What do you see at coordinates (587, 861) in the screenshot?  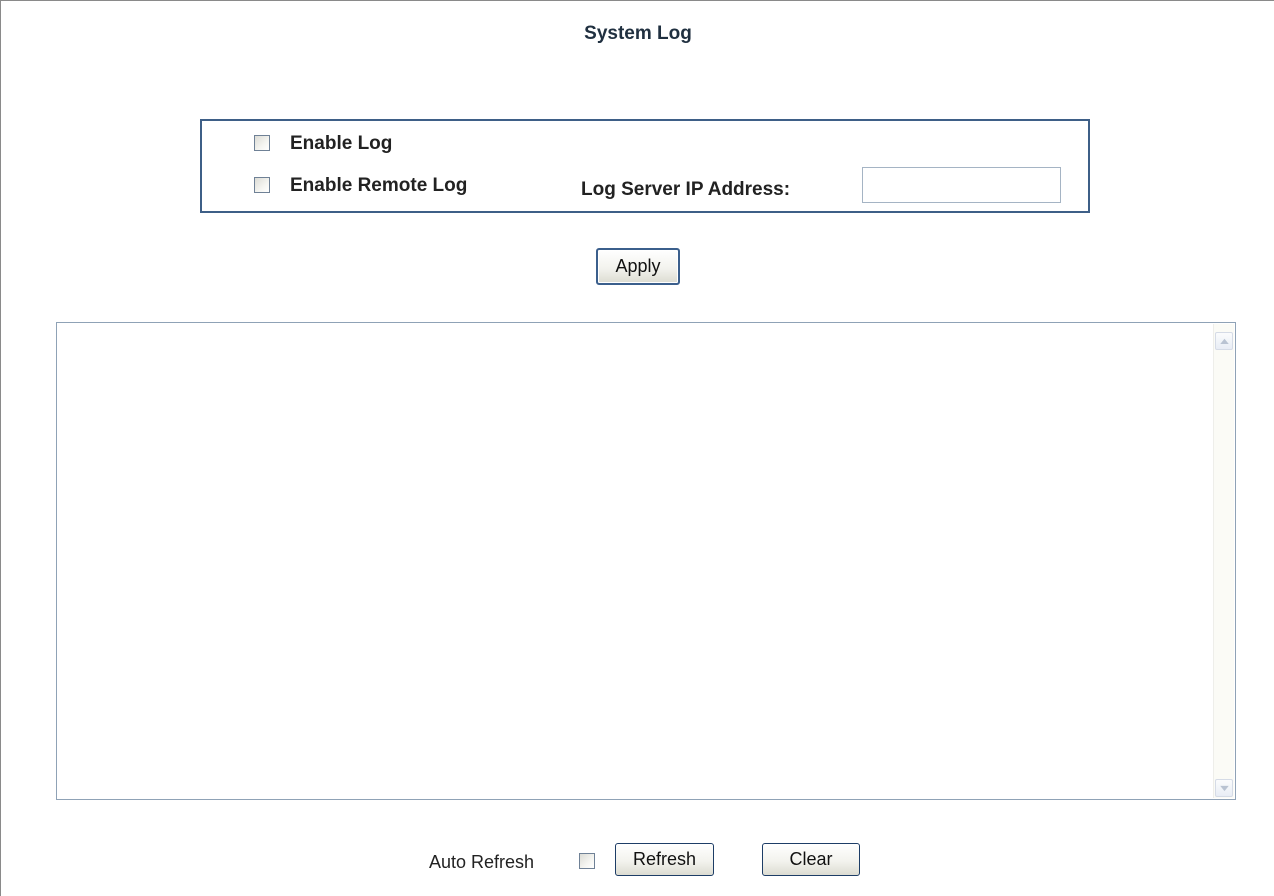 I see `auto-refresh-checkbox` at bounding box center [587, 861].